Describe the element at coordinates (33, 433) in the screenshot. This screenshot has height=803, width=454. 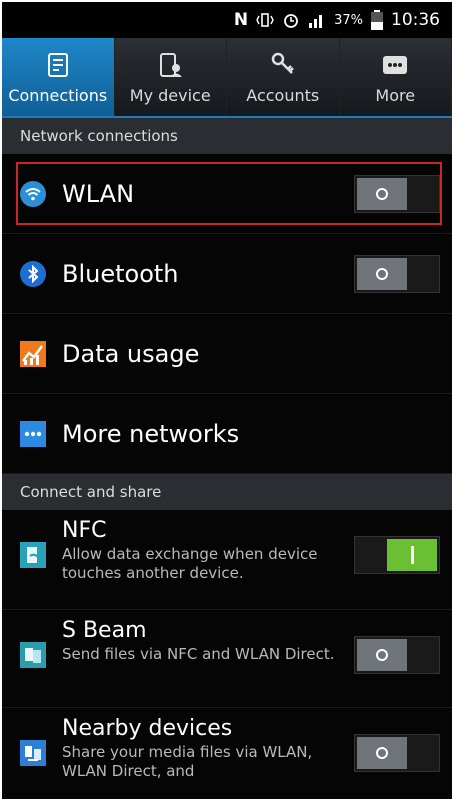
I see `more-networks-icon` at that location.